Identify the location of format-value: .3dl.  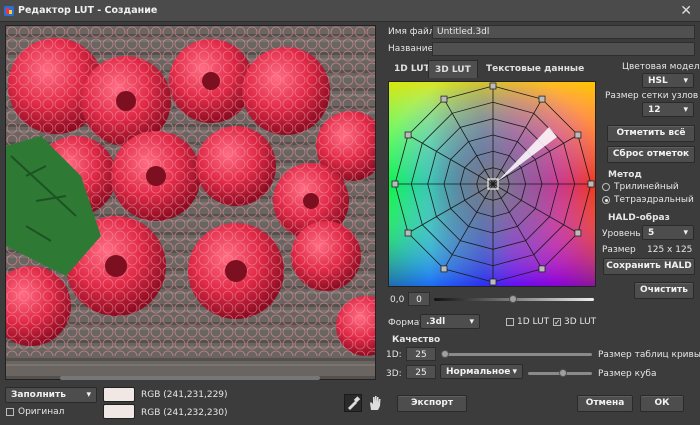
(436, 322).